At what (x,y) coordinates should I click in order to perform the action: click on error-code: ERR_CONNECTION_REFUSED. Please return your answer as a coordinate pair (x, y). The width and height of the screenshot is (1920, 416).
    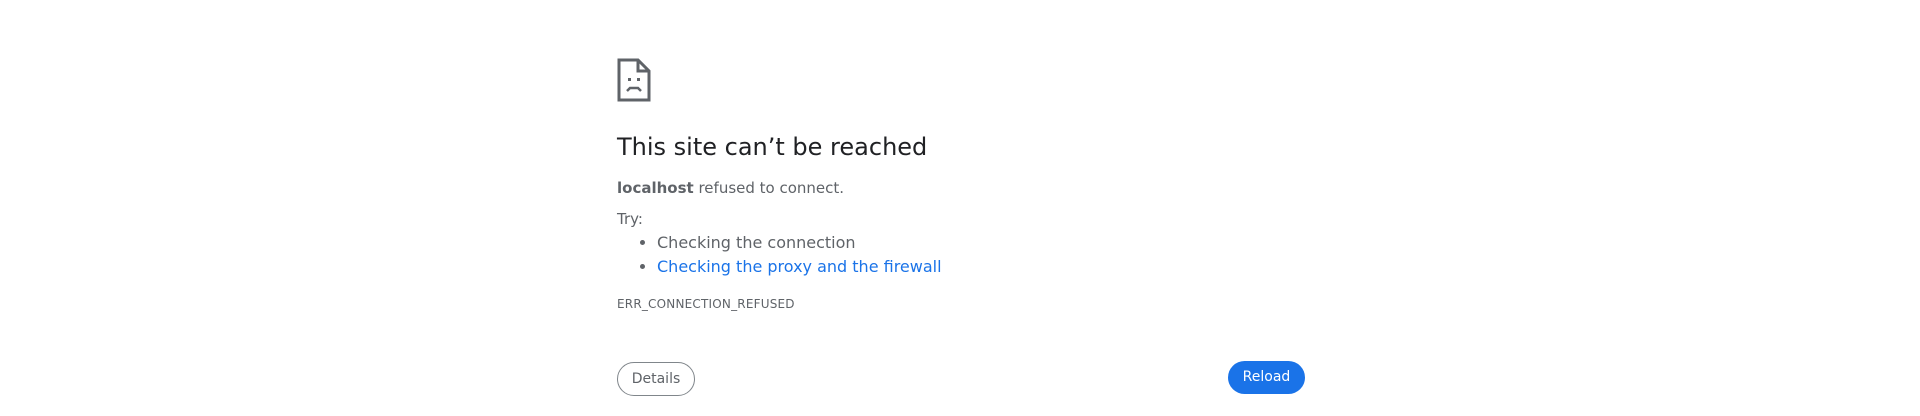
    Looking at the image, I should click on (706, 304).